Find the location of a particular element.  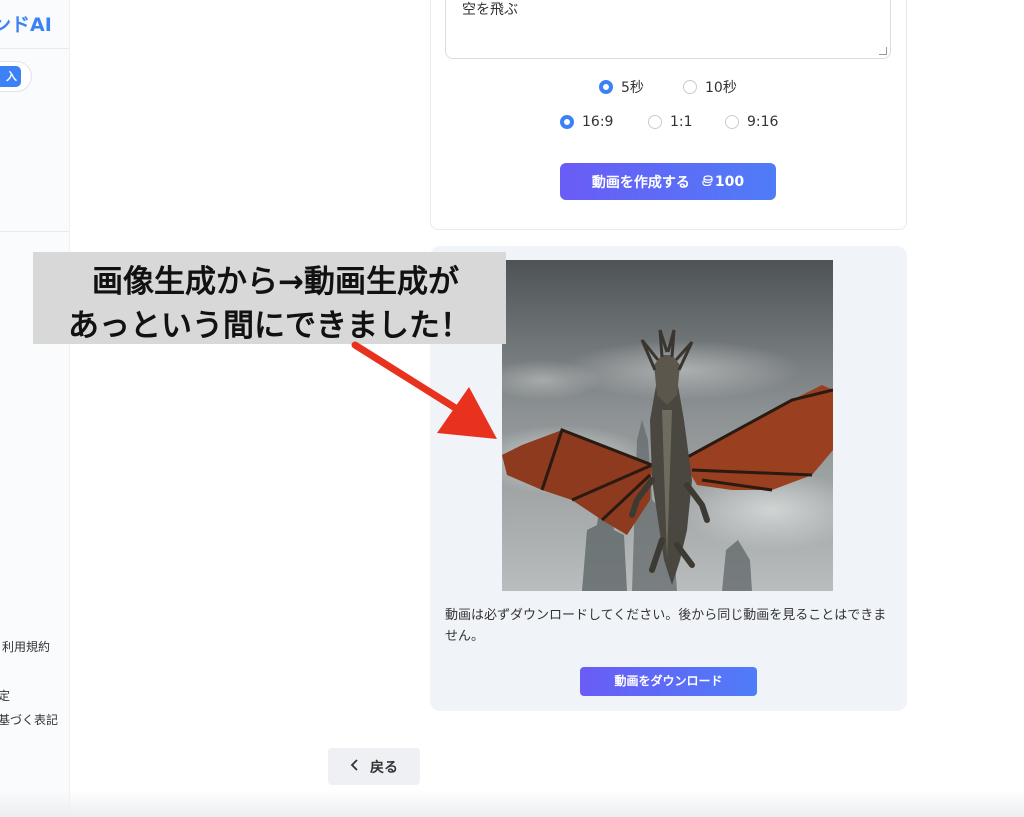

back-button: 戻る is located at coordinates (374, 766).